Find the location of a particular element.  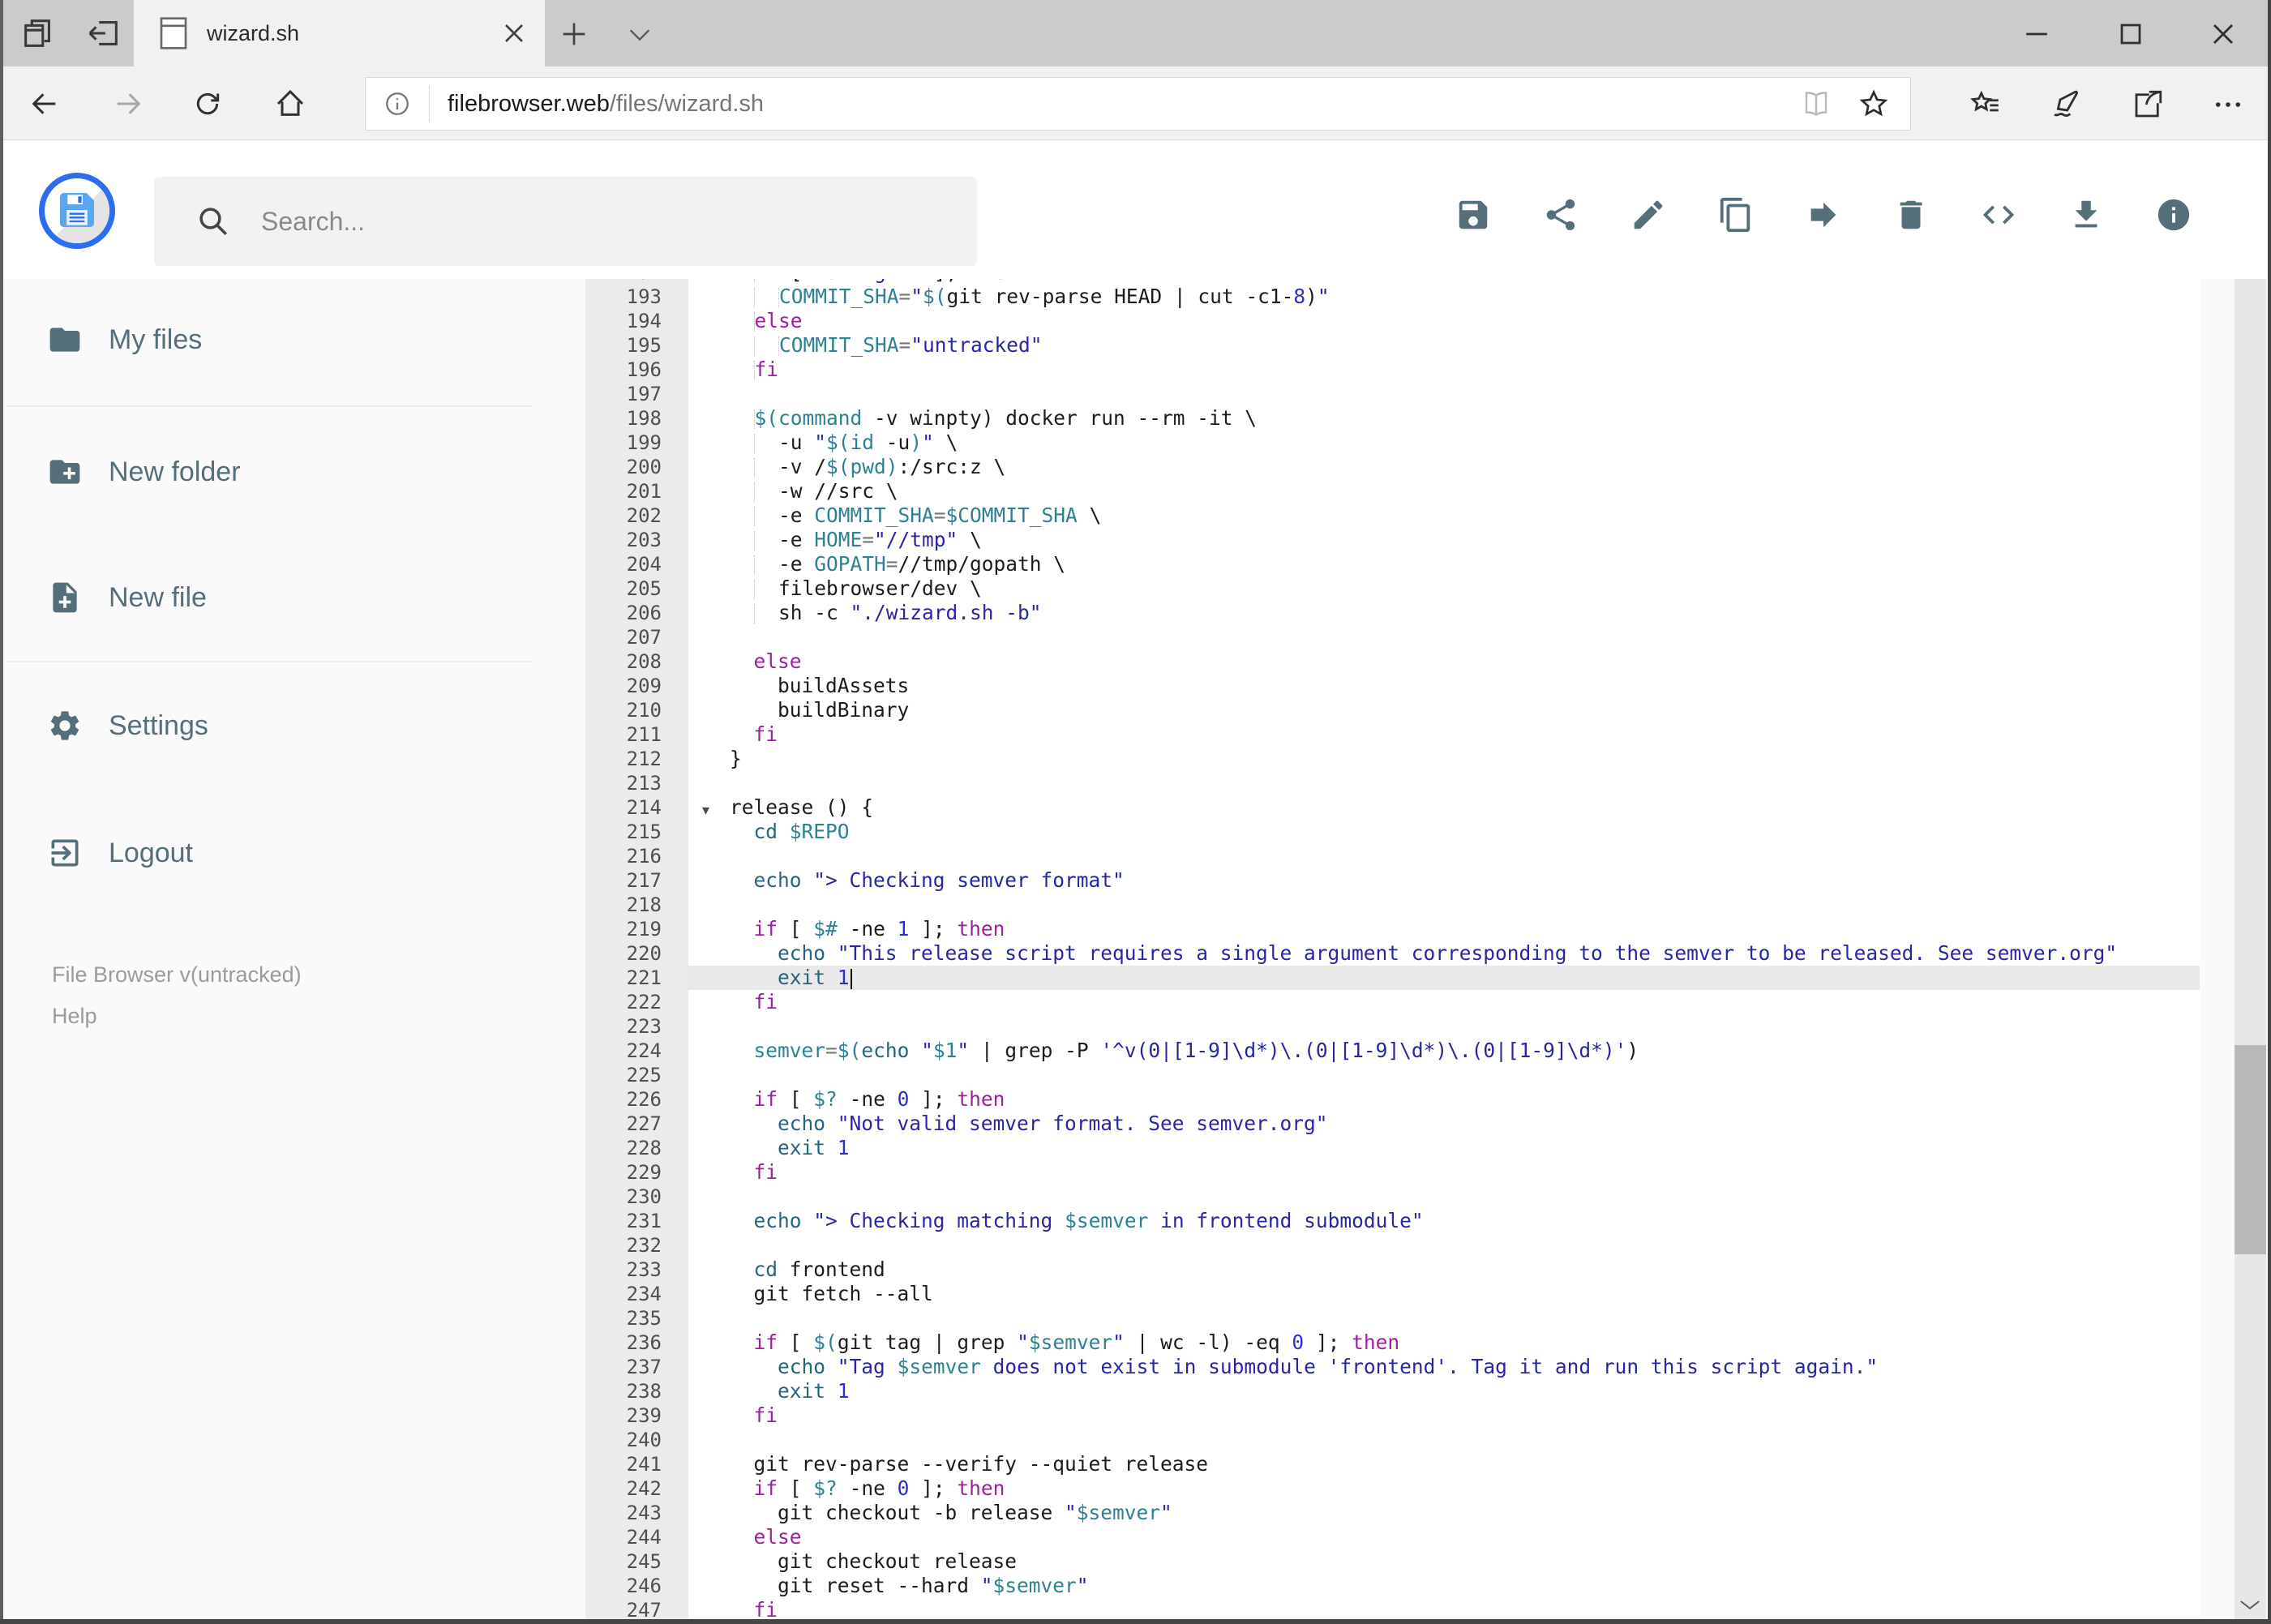

code-line: 242 if [ $? -ne 0 ]; then is located at coordinates (1393, 1489).